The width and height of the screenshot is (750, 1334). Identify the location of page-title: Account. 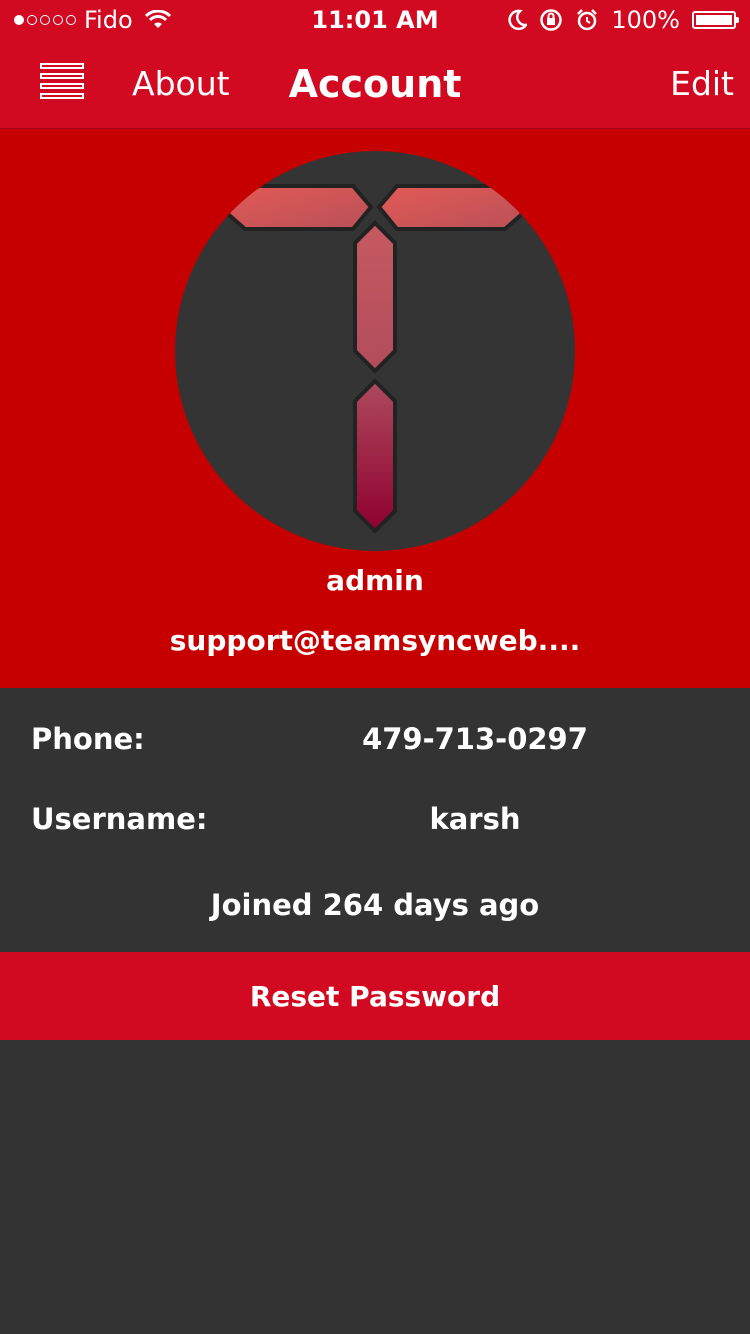
(375, 84).